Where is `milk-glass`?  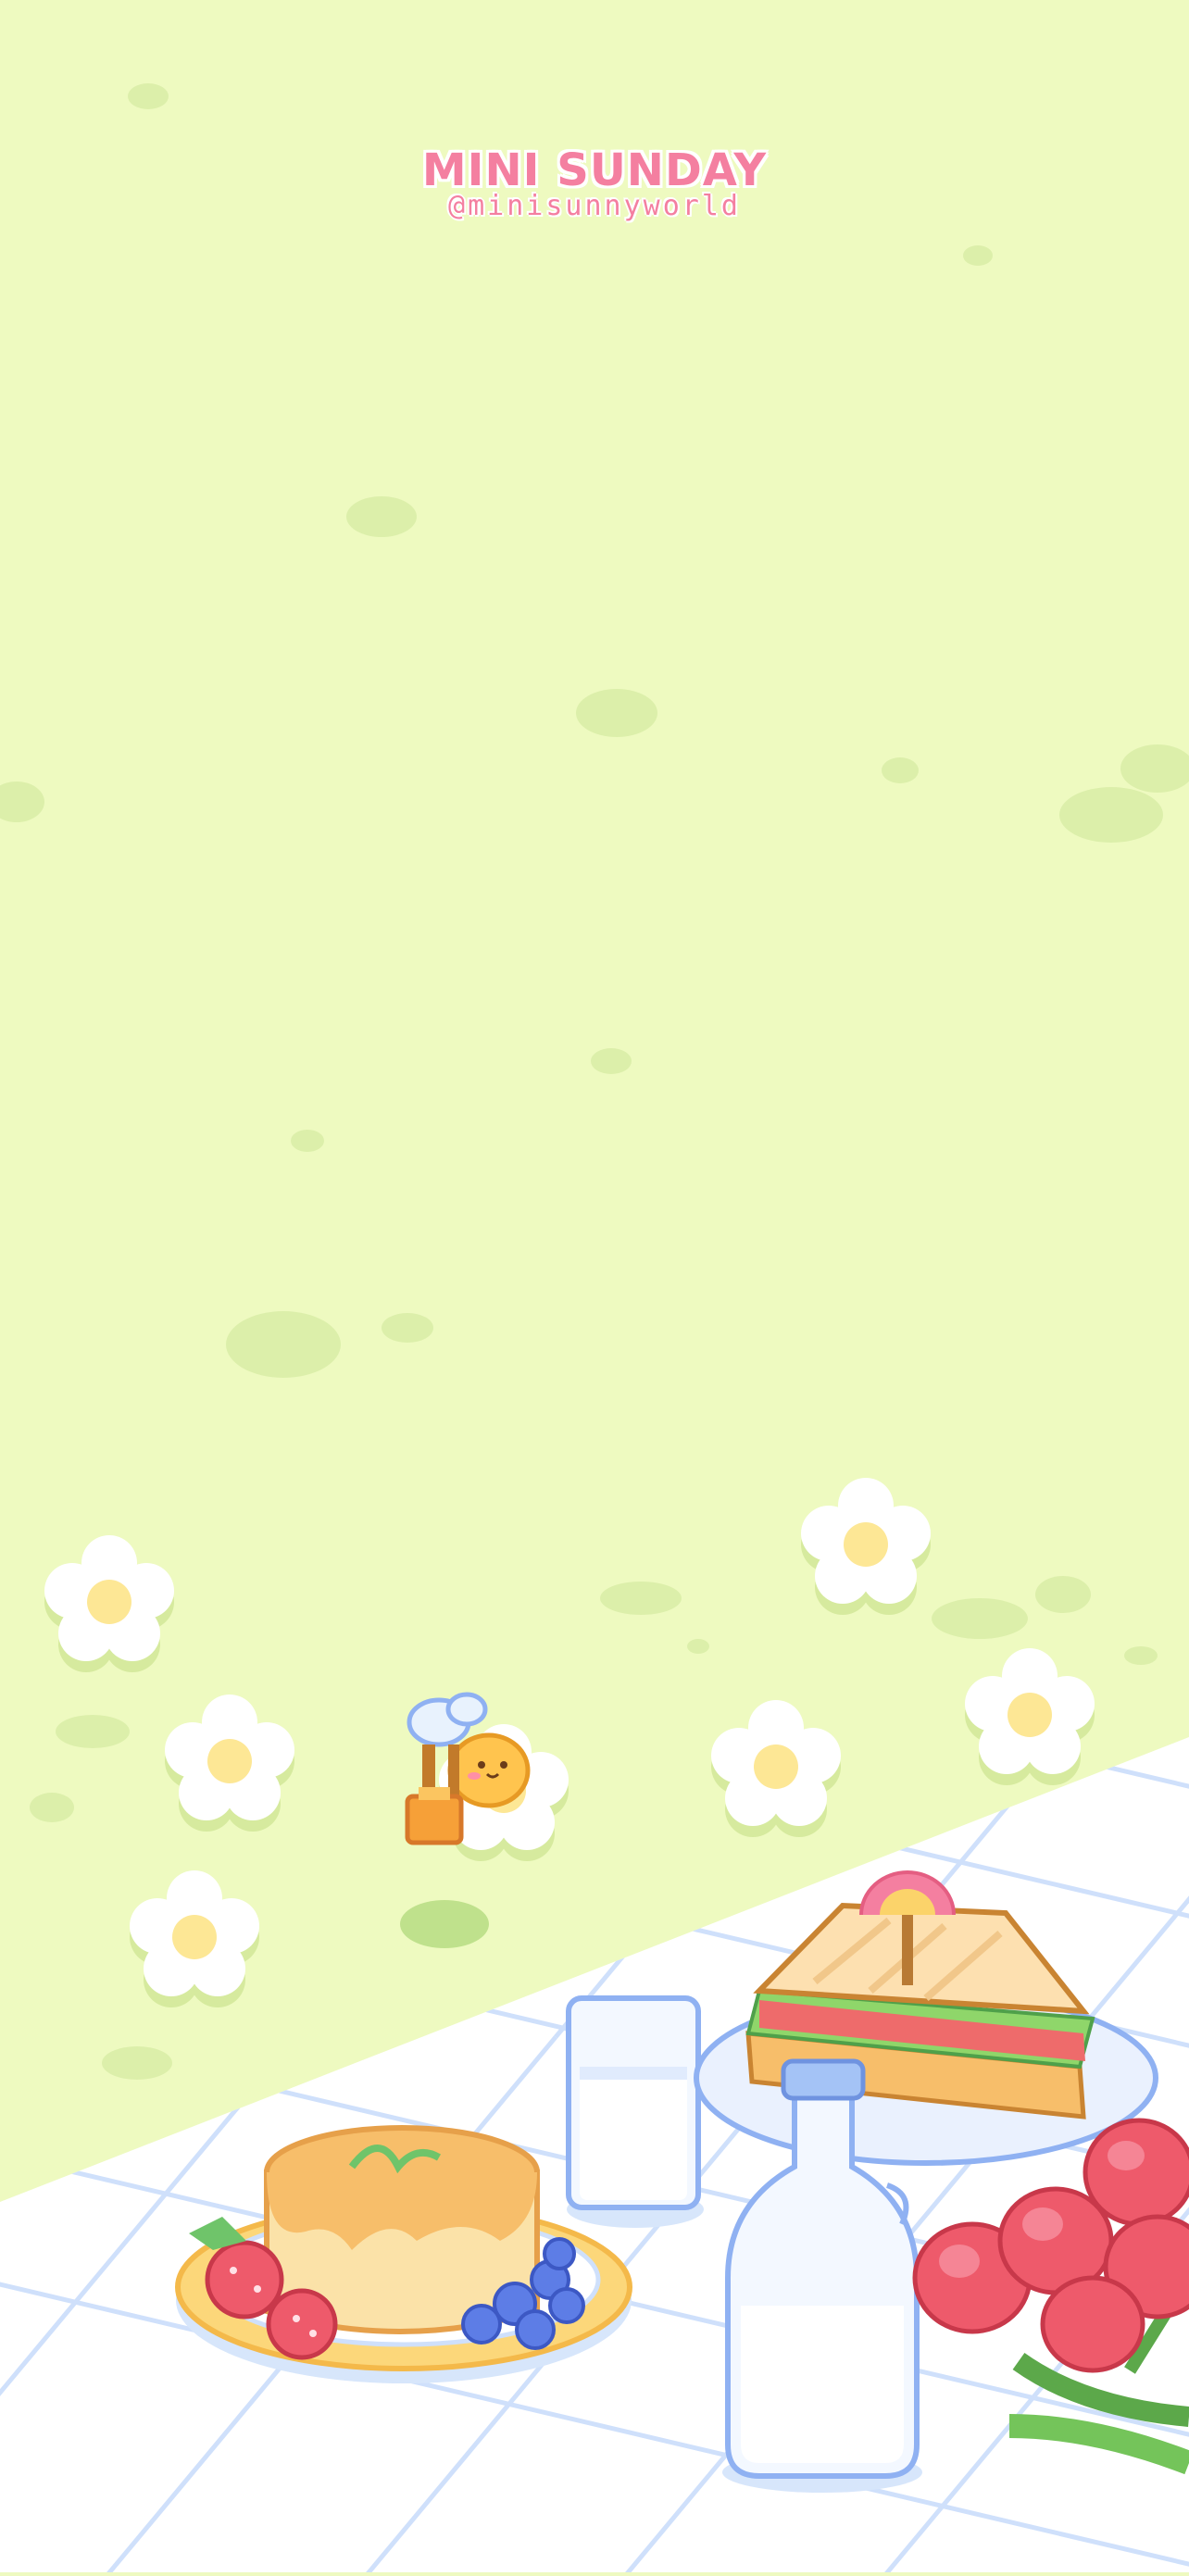
milk-glass is located at coordinates (635, 2111).